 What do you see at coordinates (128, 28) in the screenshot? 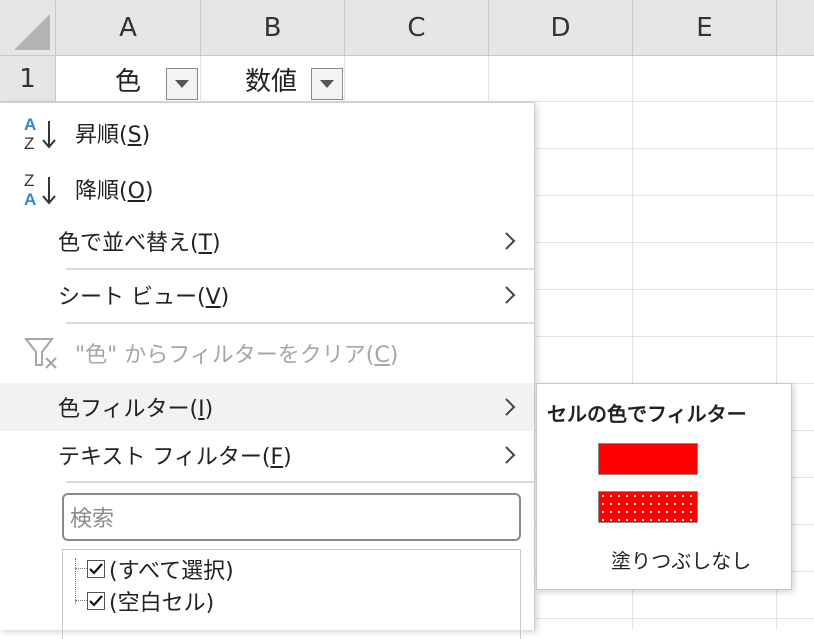
I see `column-header-a: A` at bounding box center [128, 28].